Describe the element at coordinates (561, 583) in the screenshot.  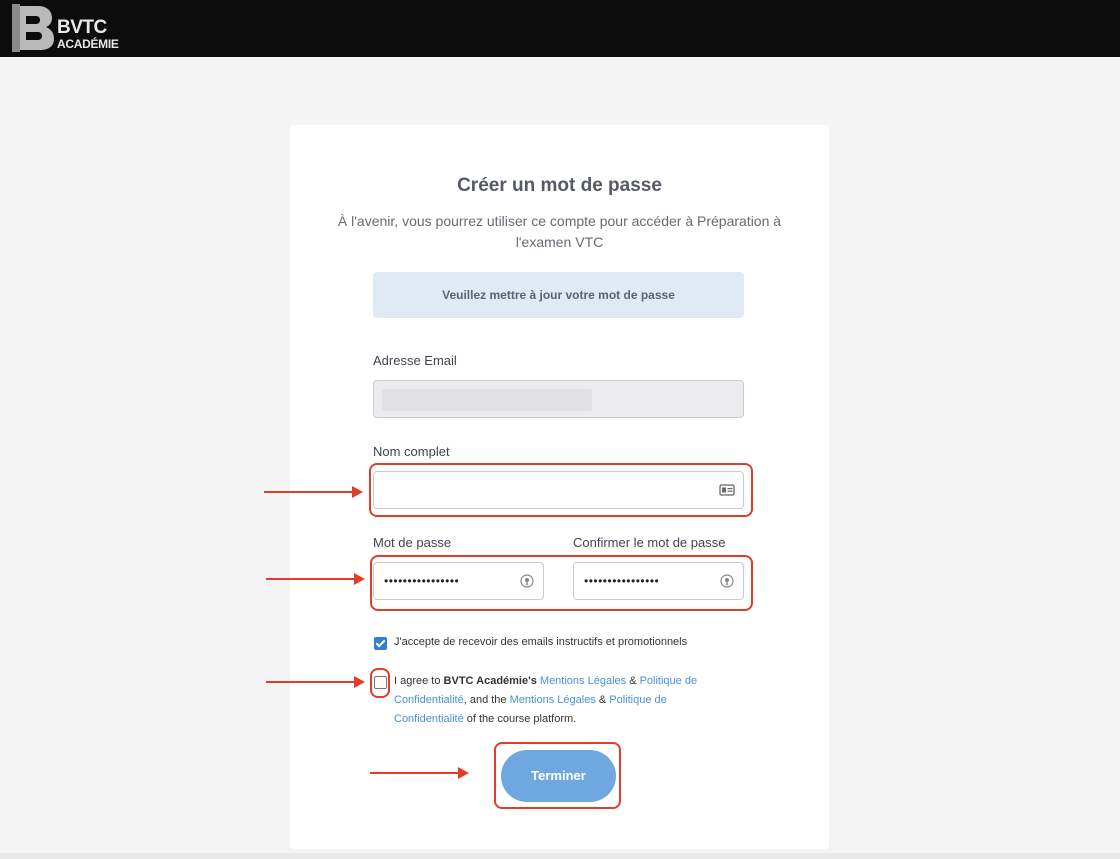
I see `annotation-highlight-passwords` at that location.